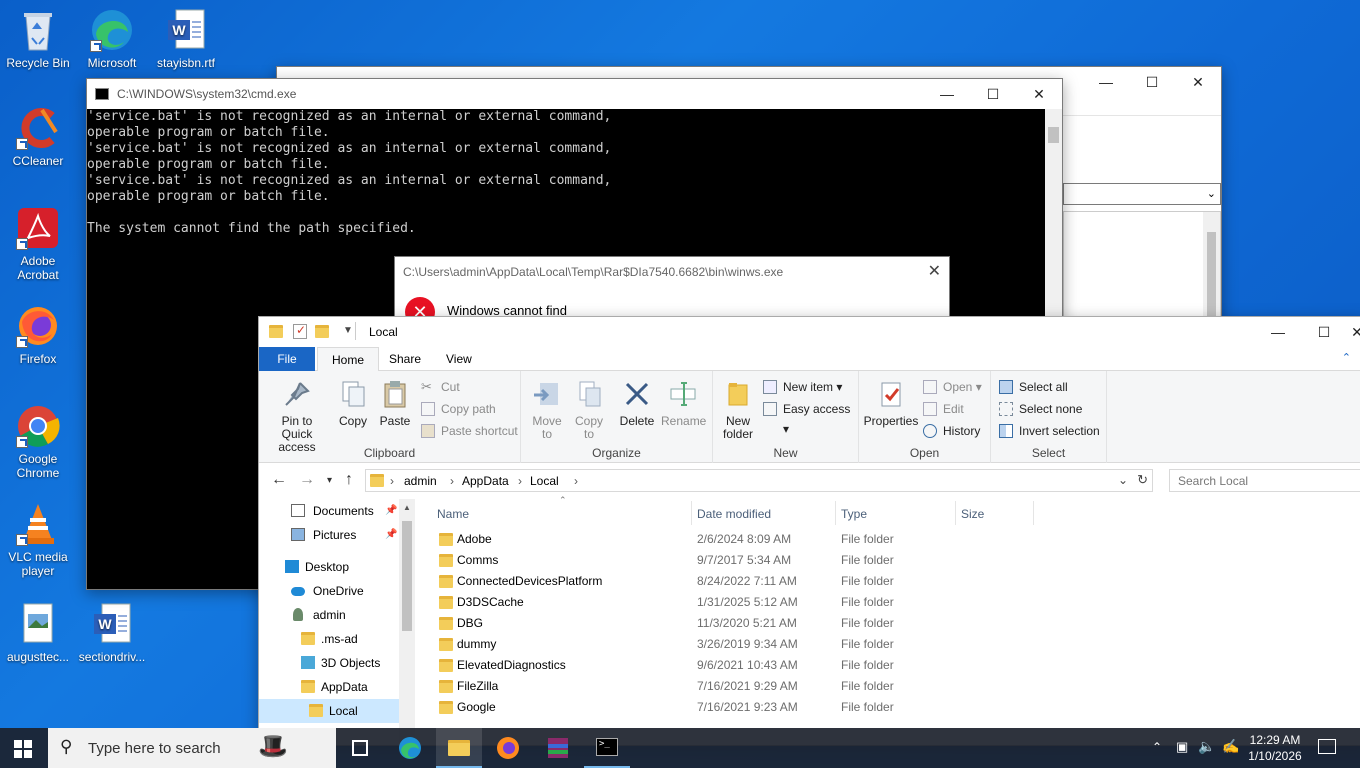 This screenshot has width=1360, height=768. I want to click on taskbar-search-box: ⚲ Type here to search 🎩, so click(192, 748).